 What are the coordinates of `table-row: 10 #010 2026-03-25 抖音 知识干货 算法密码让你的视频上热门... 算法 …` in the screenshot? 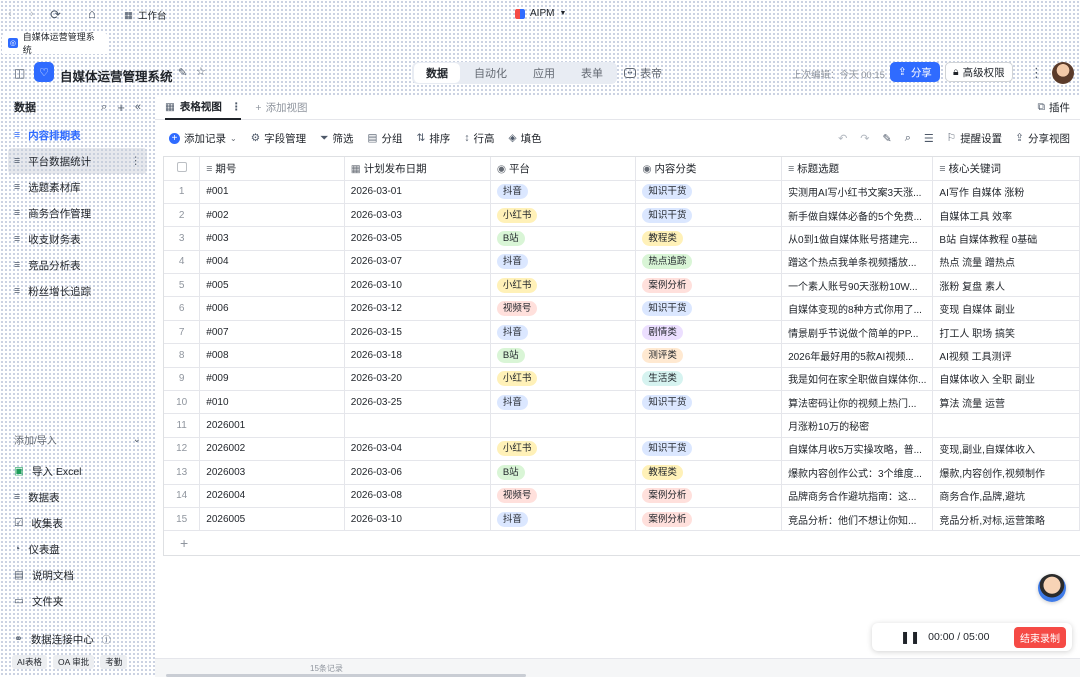 It's located at (622, 402).